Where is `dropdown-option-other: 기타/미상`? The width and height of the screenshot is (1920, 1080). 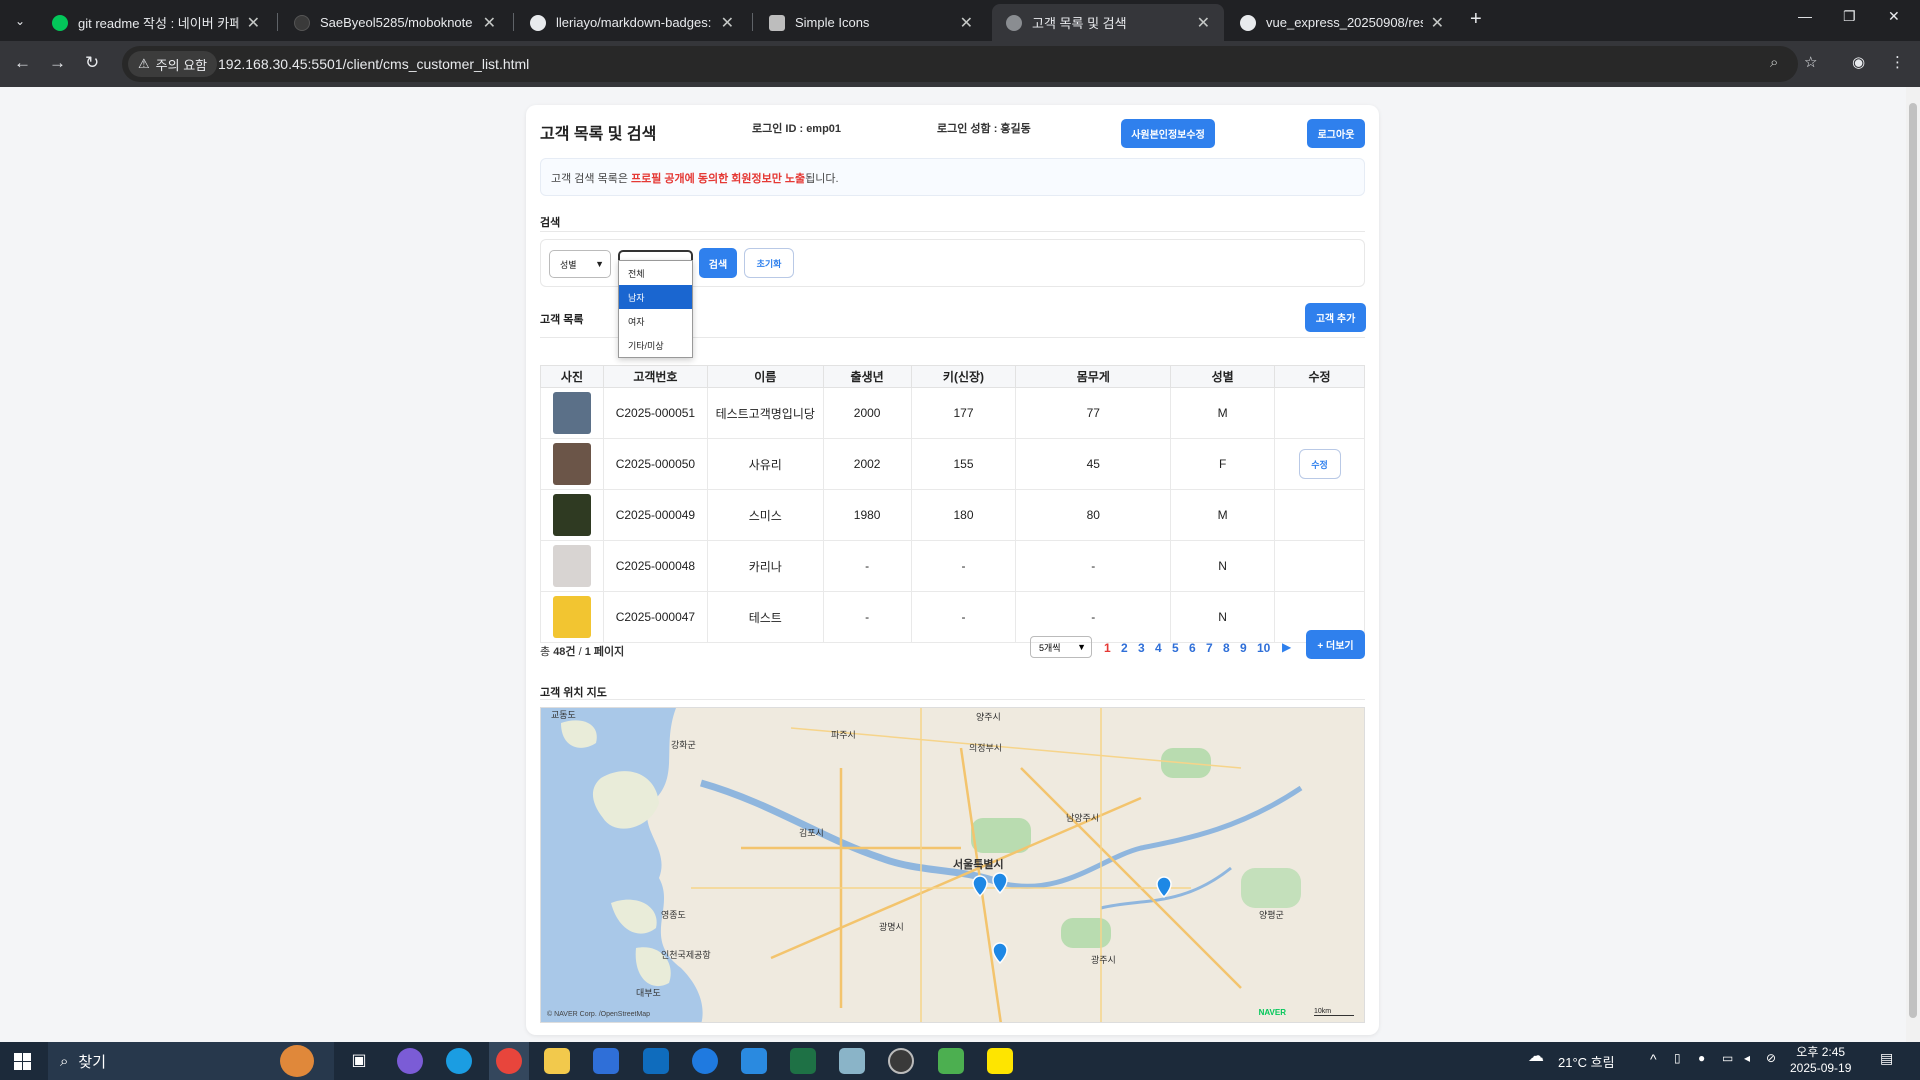 dropdown-option-other: 기타/미상 is located at coordinates (655, 345).